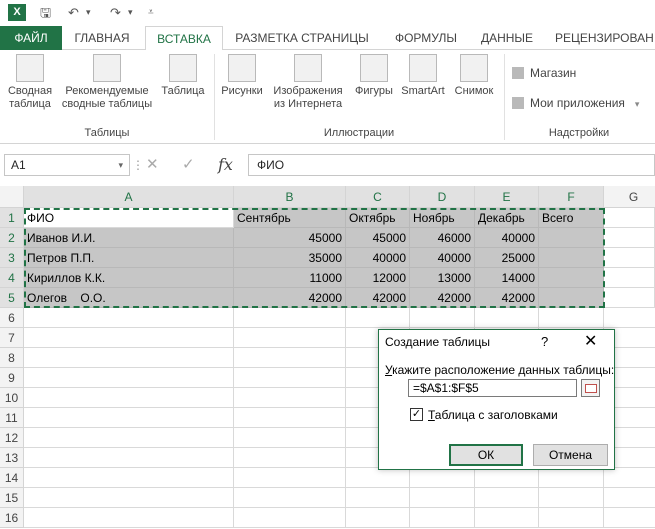 The image size is (655, 529). What do you see at coordinates (225, 165) in the screenshot?
I see `insert-function-icon: fx` at bounding box center [225, 165].